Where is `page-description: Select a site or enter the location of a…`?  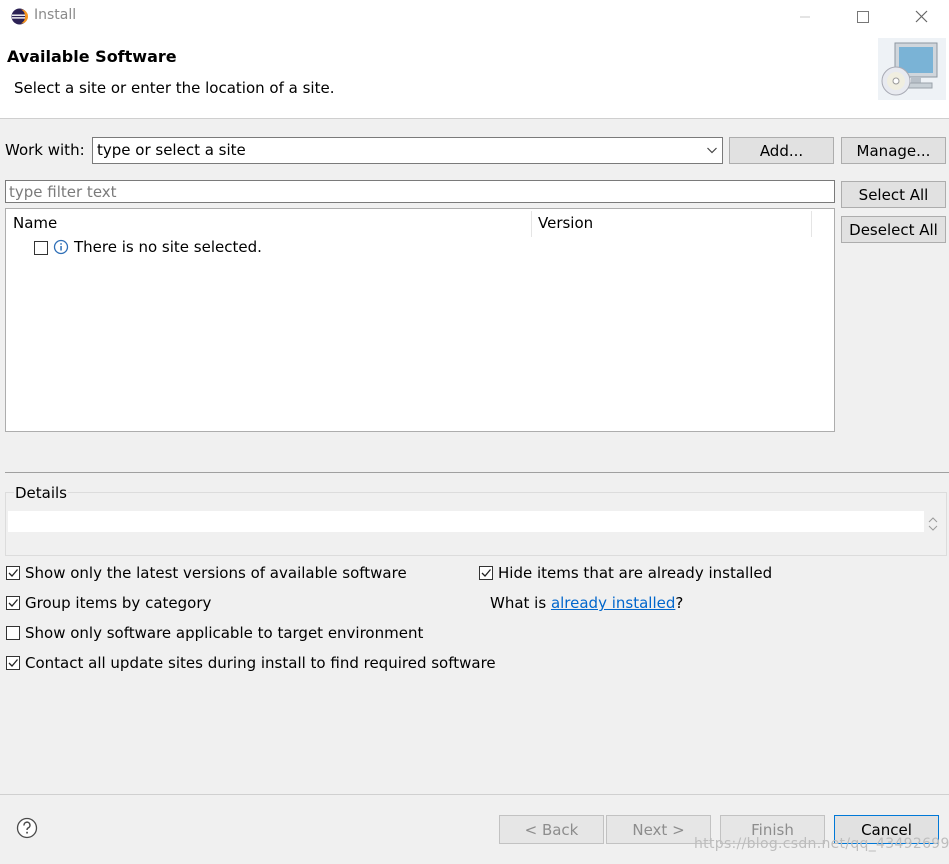 page-description: Select a site or enter the location of a… is located at coordinates (174, 88).